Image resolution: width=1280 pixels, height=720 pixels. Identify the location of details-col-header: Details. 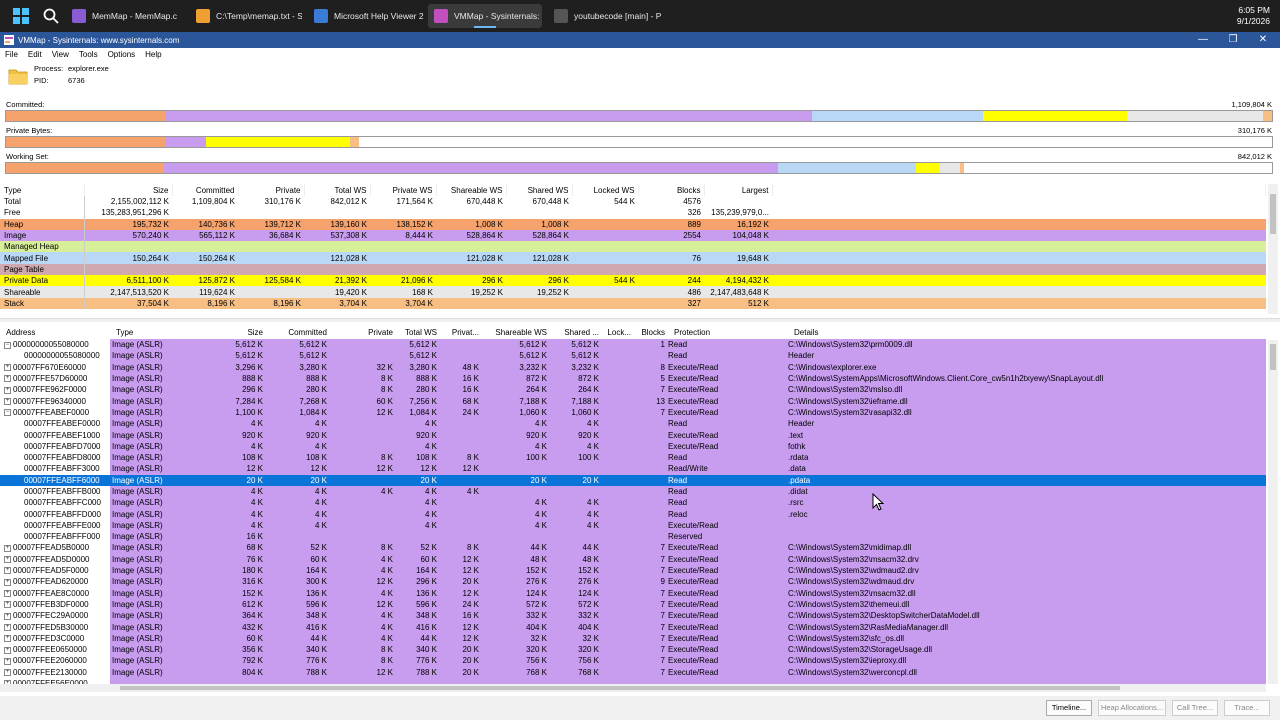
(1027, 332).